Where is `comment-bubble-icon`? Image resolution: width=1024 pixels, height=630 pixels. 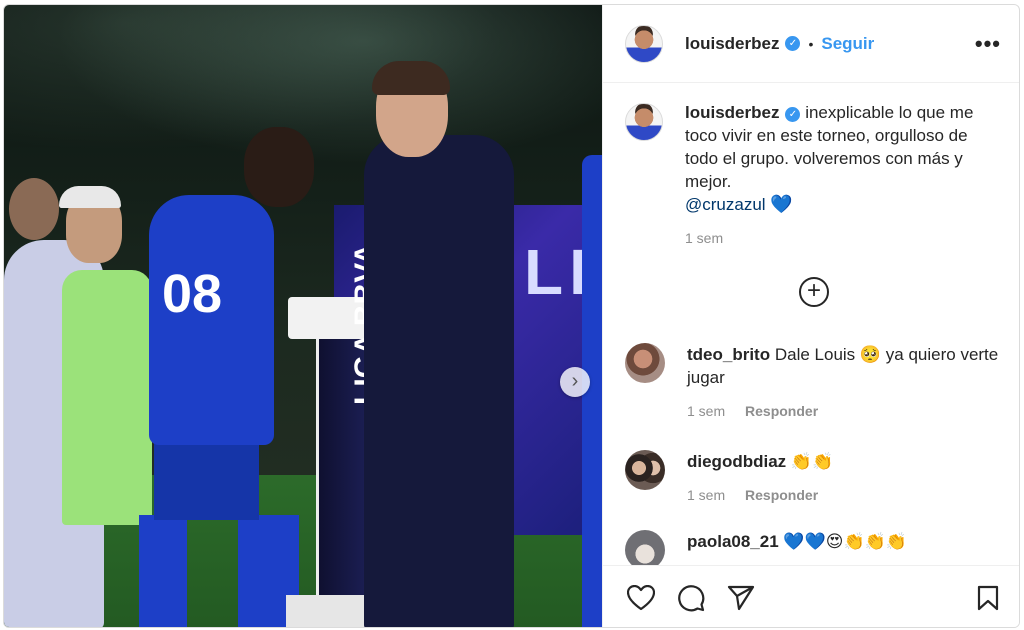
comment-bubble-icon is located at coordinates (691, 597).